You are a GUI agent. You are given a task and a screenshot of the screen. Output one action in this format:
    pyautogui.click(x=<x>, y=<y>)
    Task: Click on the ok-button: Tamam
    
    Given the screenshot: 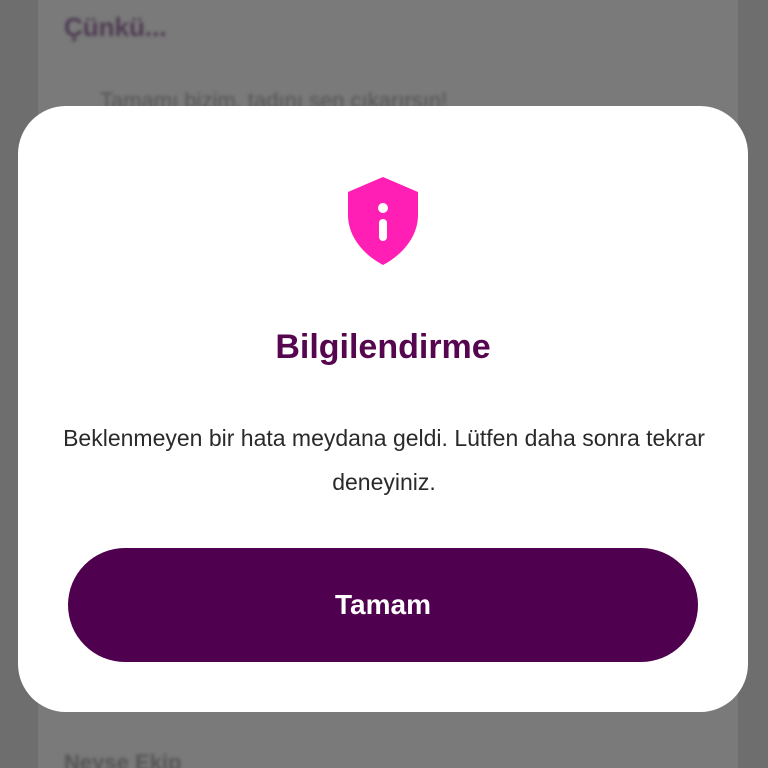 What is the action you would take?
    pyautogui.click(x=383, y=605)
    